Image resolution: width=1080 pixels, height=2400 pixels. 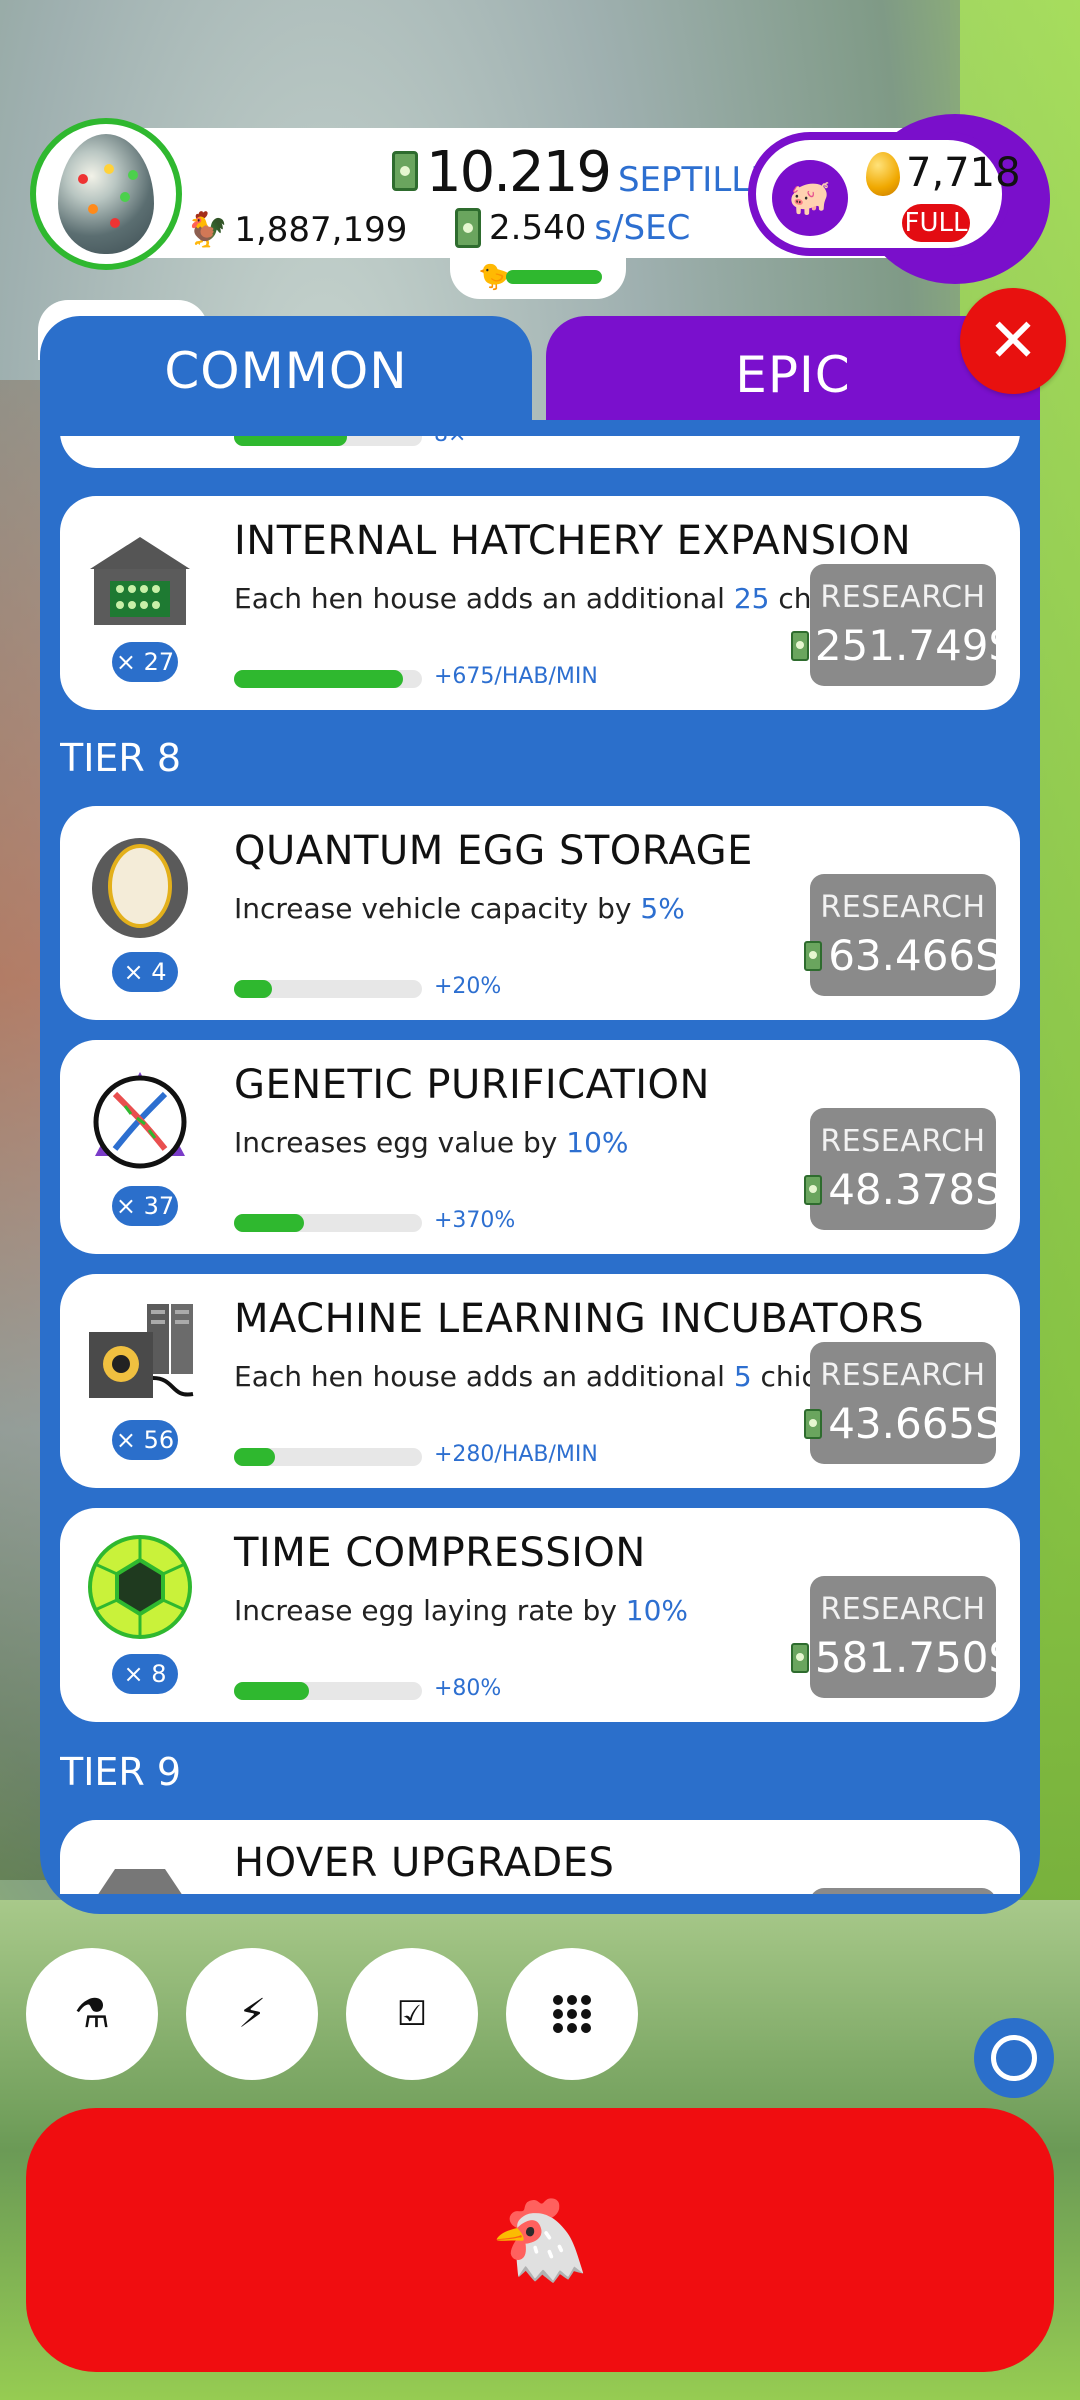 I want to click on research-bonus-label: +80%, so click(x=468, y=1688).